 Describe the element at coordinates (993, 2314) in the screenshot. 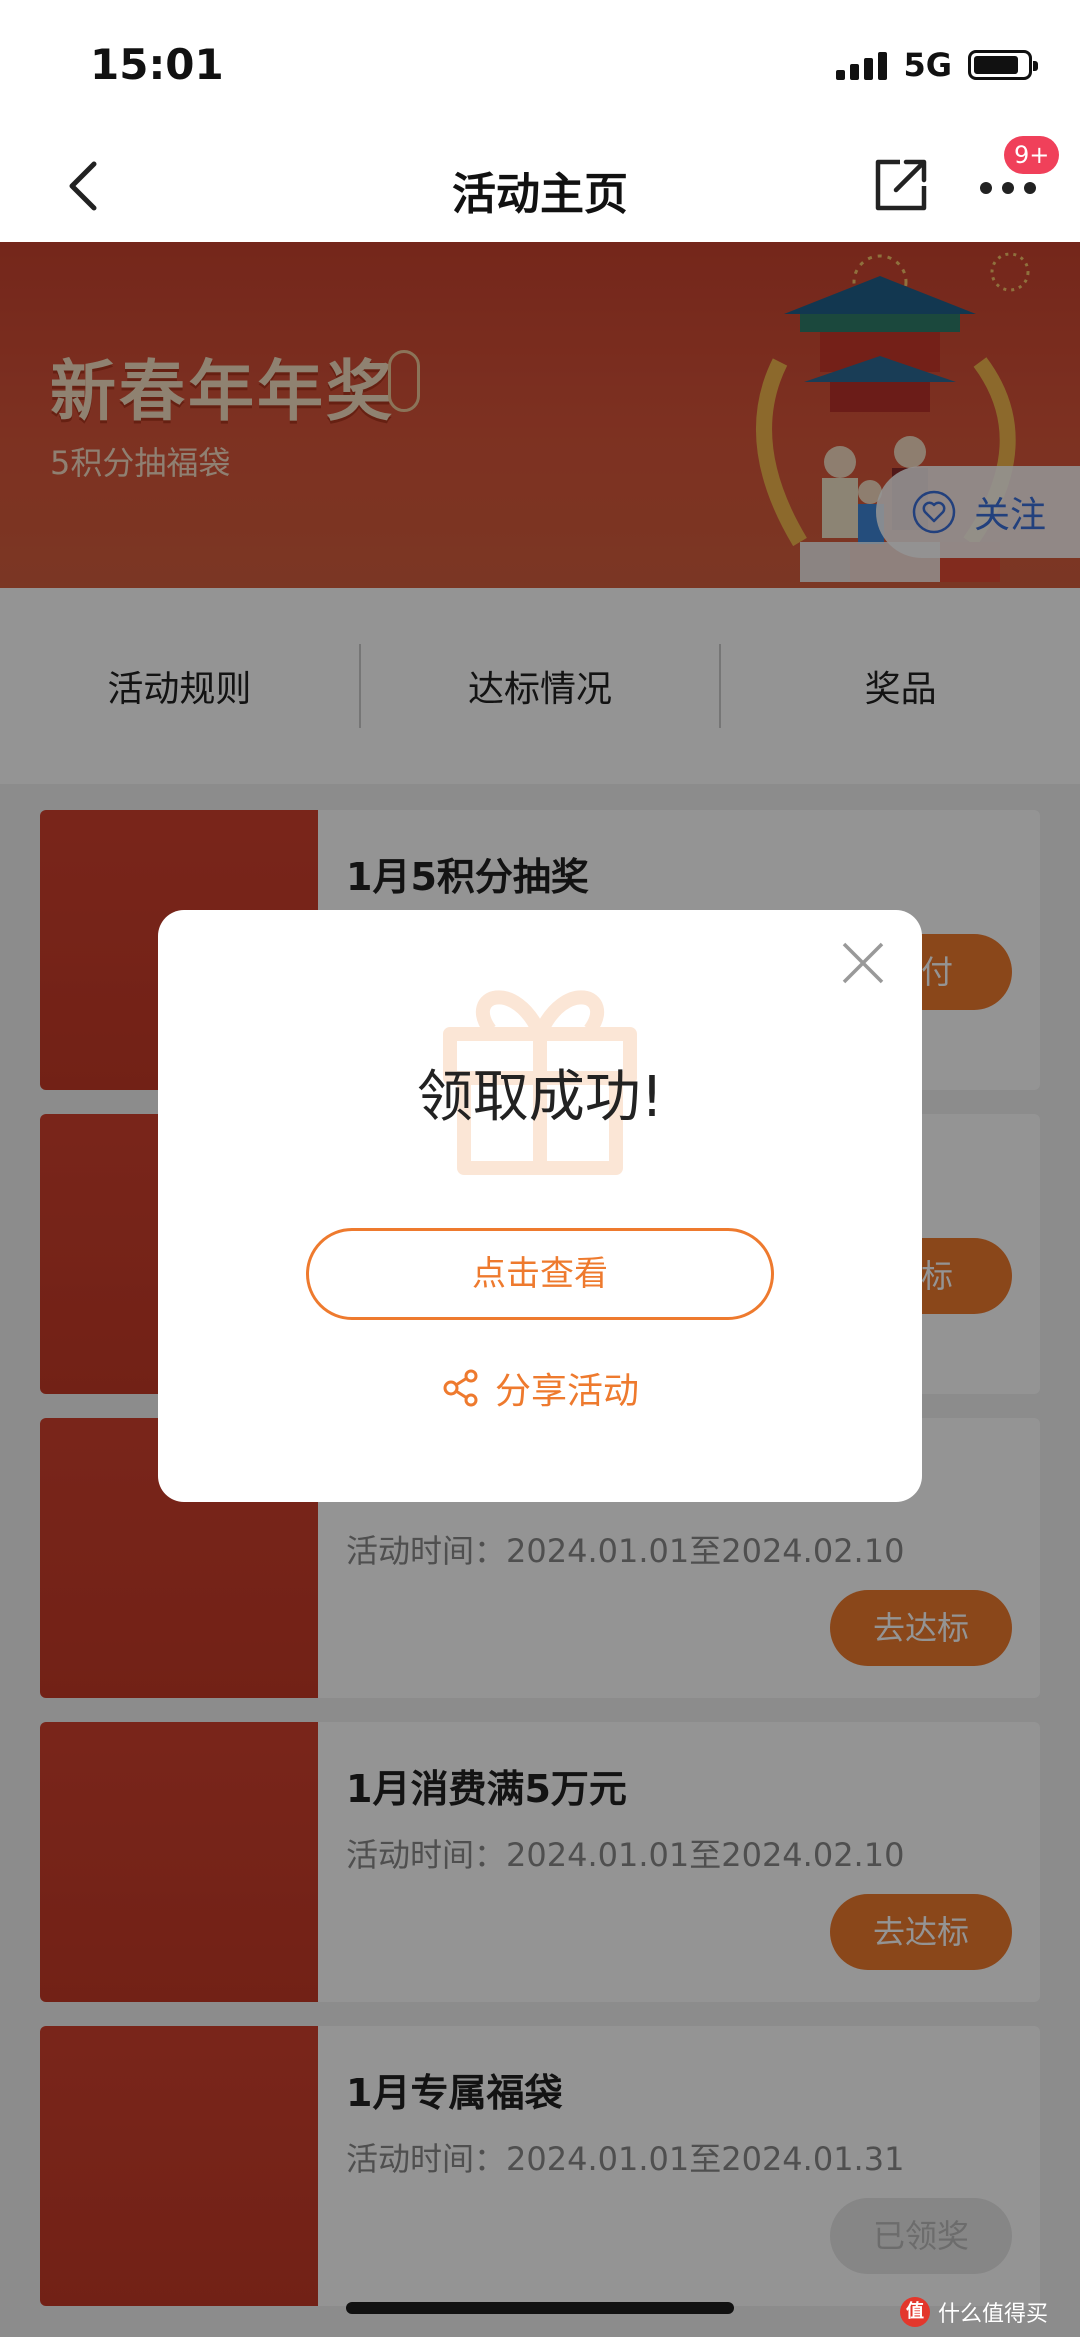

I see `watermark-text: 什么值得买` at that location.